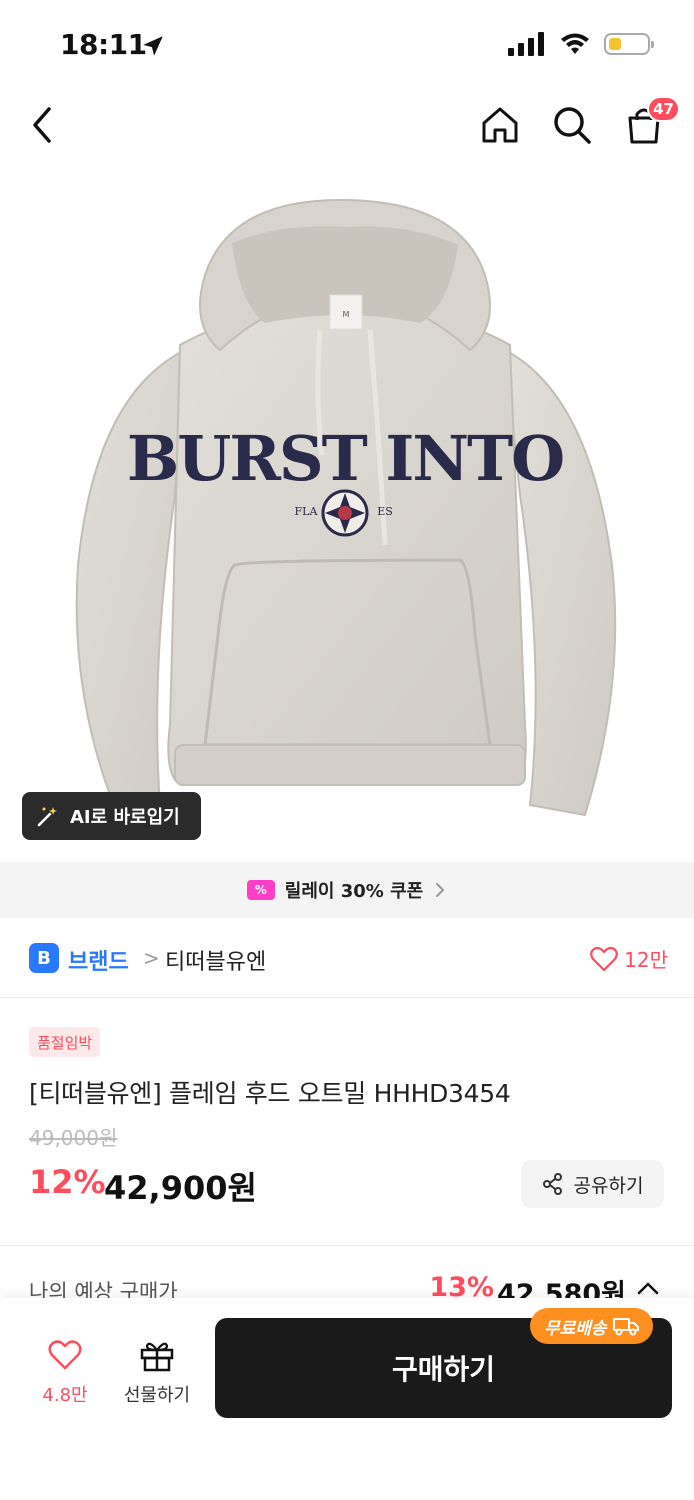  What do you see at coordinates (73, 1138) in the screenshot?
I see `original-price: 49,000원` at bounding box center [73, 1138].